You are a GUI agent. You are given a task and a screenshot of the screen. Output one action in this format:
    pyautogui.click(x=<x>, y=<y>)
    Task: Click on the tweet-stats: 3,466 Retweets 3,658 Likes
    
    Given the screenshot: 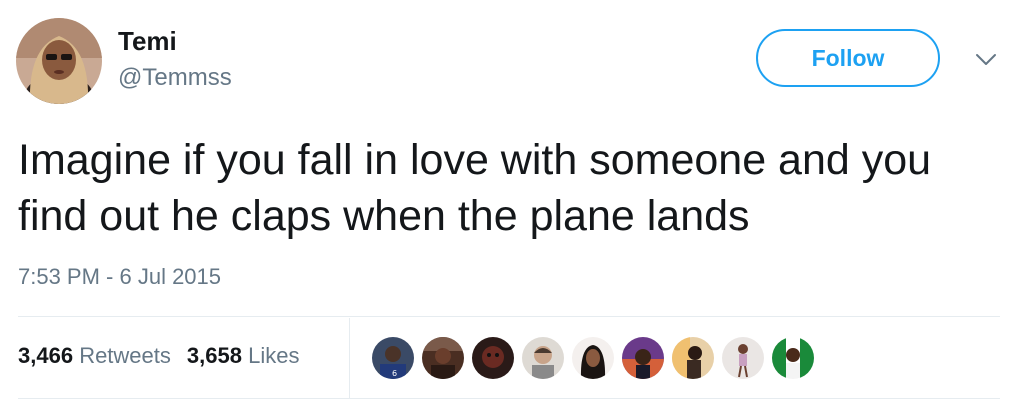 What is the action you would take?
    pyautogui.click(x=158, y=356)
    